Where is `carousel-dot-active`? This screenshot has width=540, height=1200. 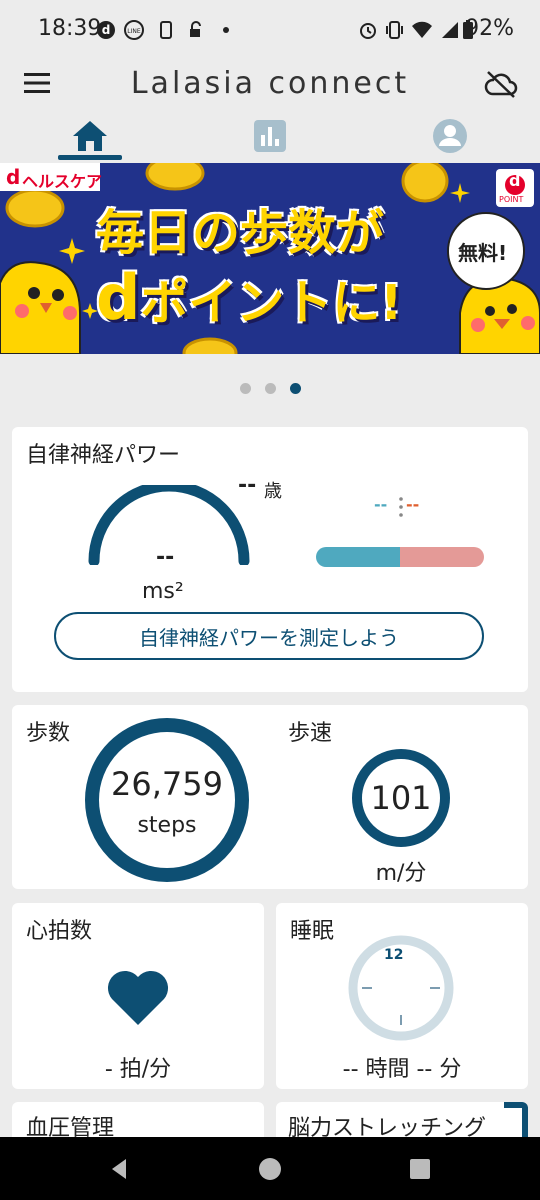
carousel-dot-active is located at coordinates (295, 388).